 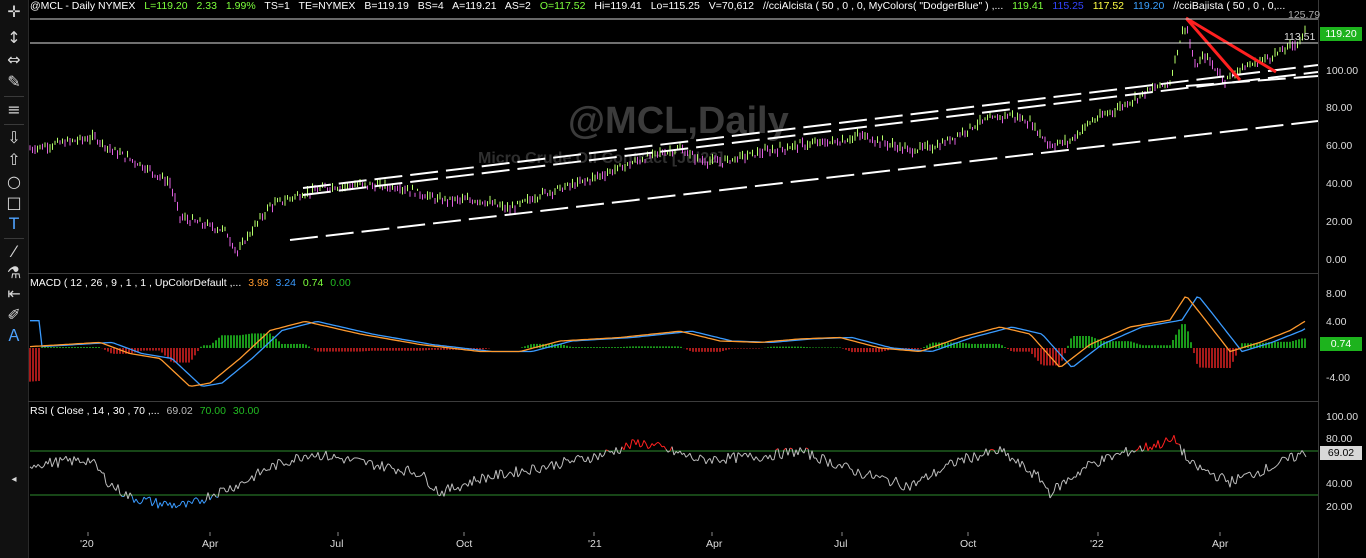 I want to click on ask-field: A=119.21, so click(x=474, y=6).